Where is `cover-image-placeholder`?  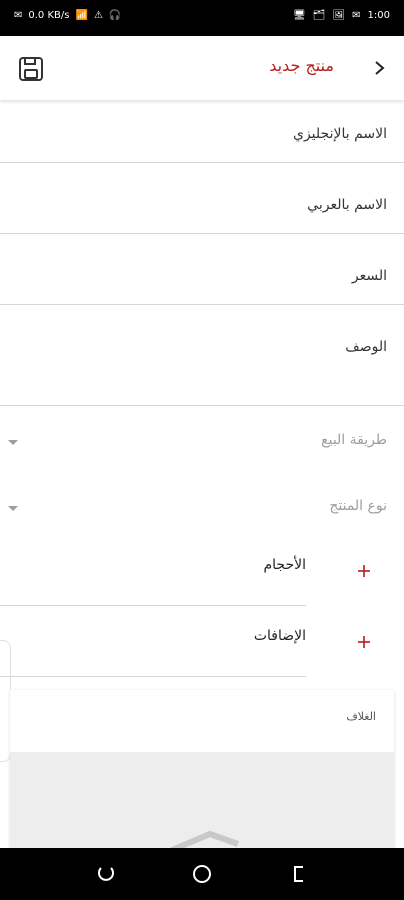
cover-image-placeholder is located at coordinates (202, 806).